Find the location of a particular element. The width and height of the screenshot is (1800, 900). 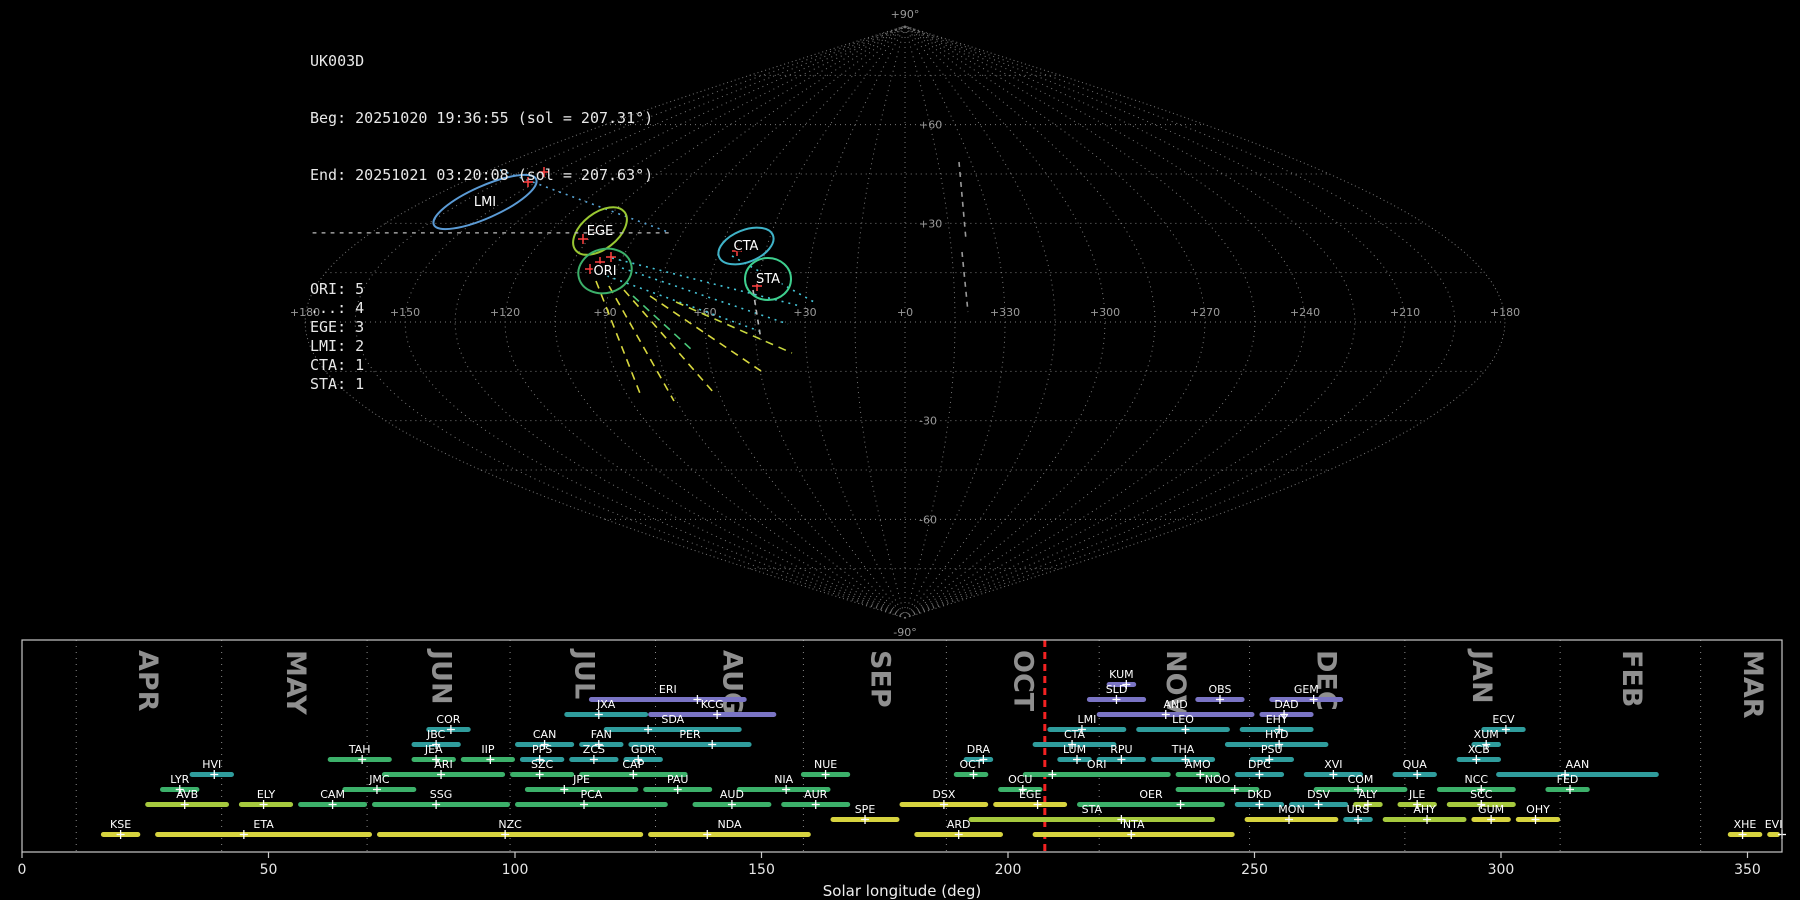

shower-peak-mark-NOO is located at coordinates (1234, 789).